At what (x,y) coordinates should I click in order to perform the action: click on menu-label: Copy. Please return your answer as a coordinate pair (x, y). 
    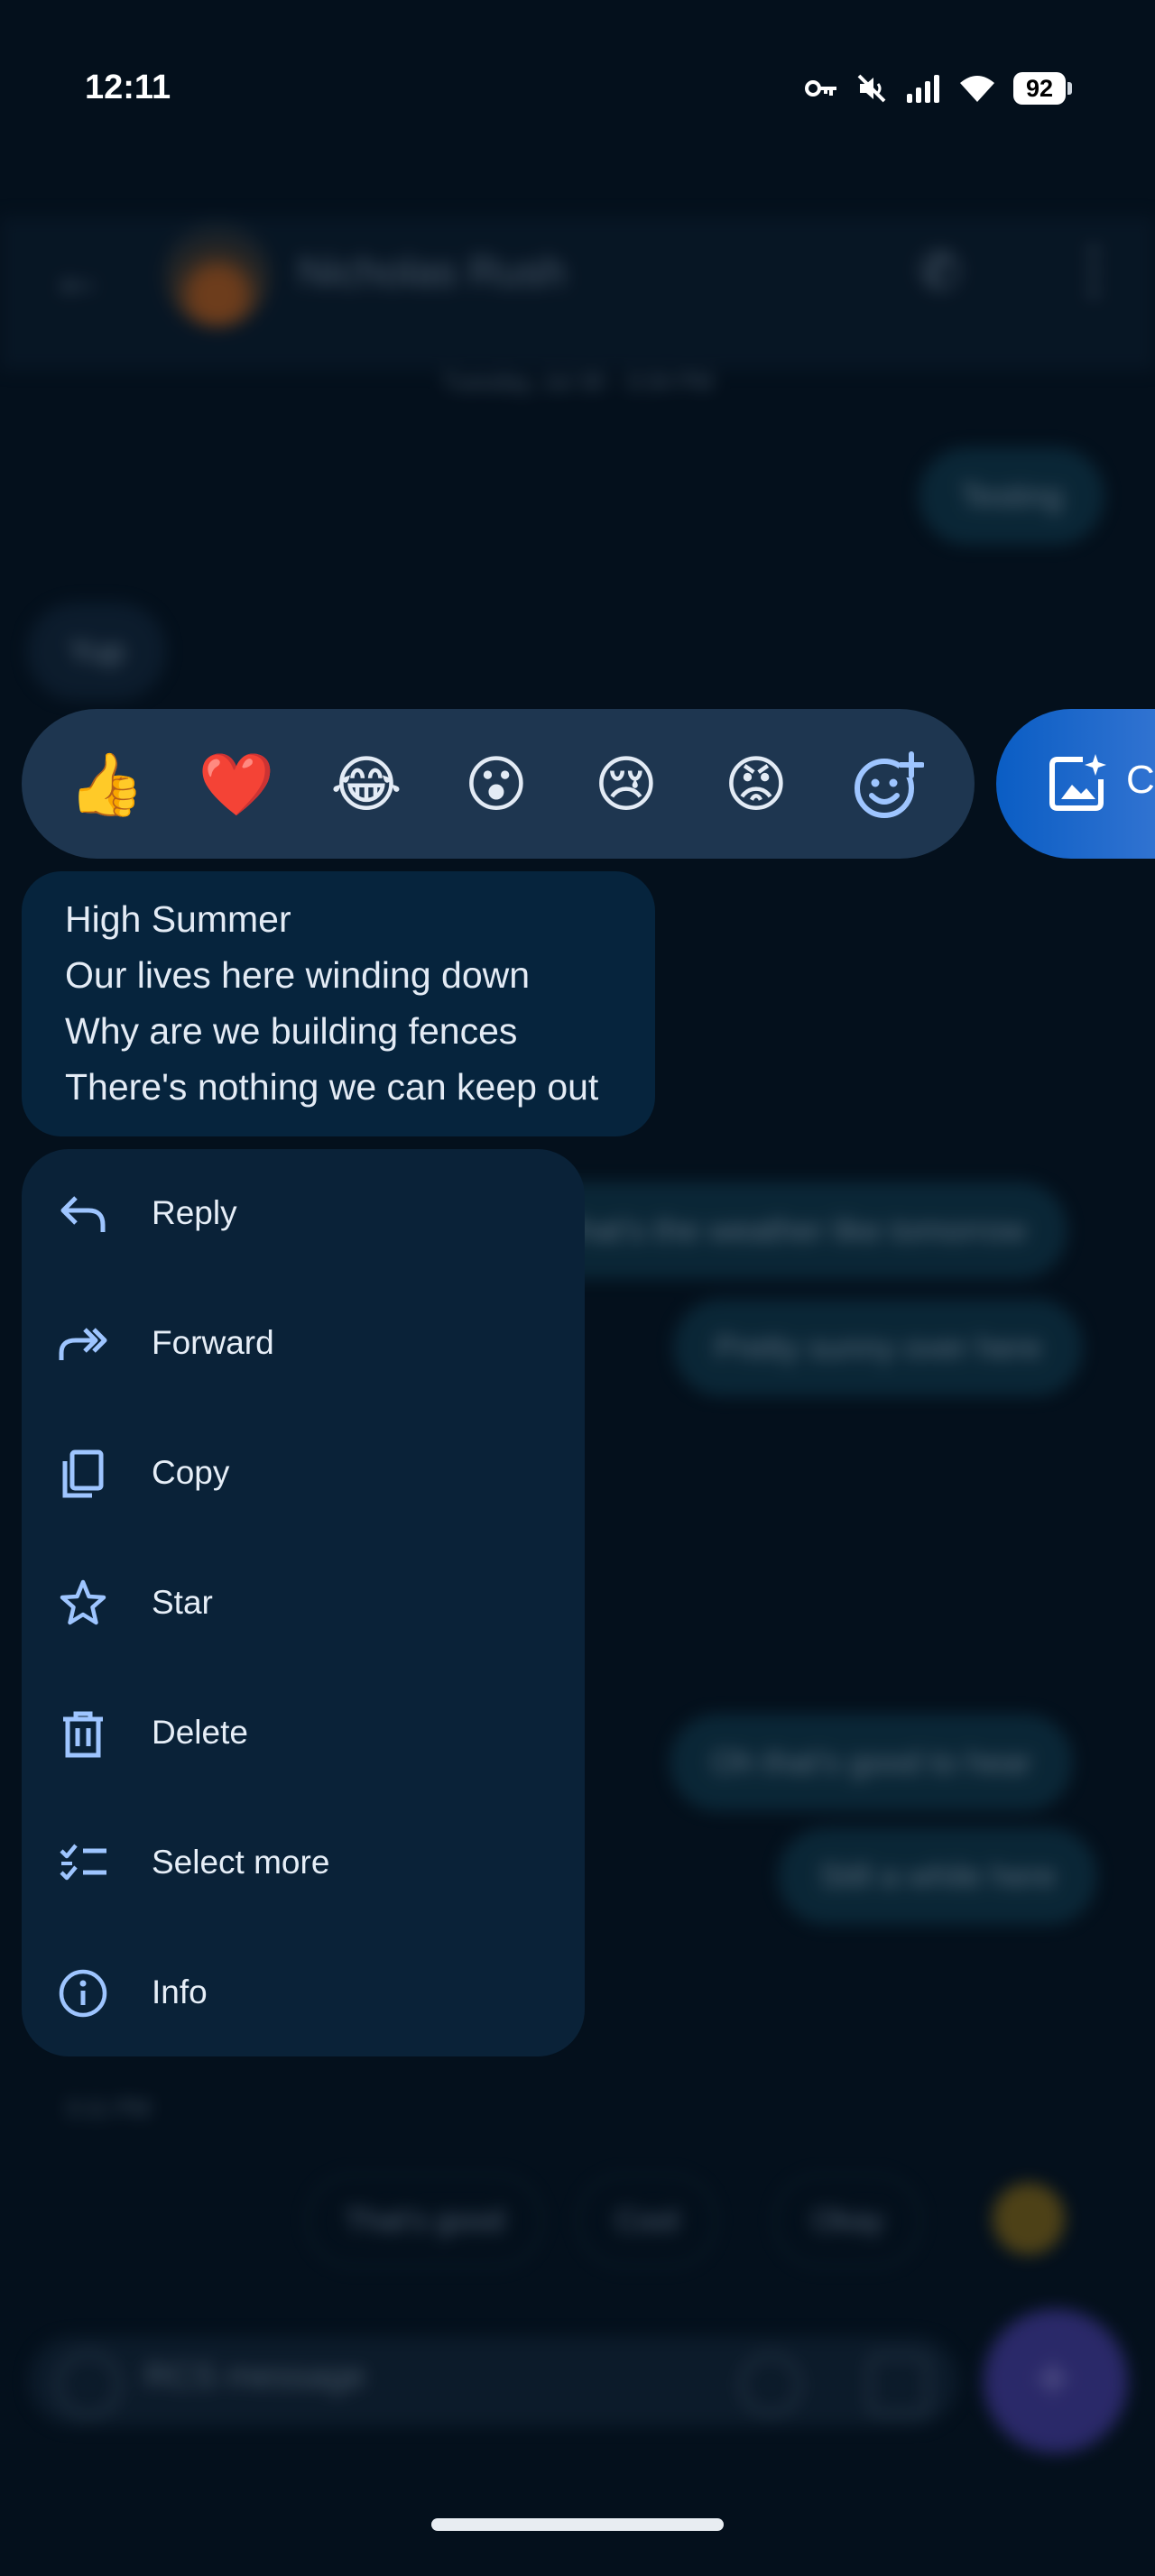
    Looking at the image, I should click on (191, 1472).